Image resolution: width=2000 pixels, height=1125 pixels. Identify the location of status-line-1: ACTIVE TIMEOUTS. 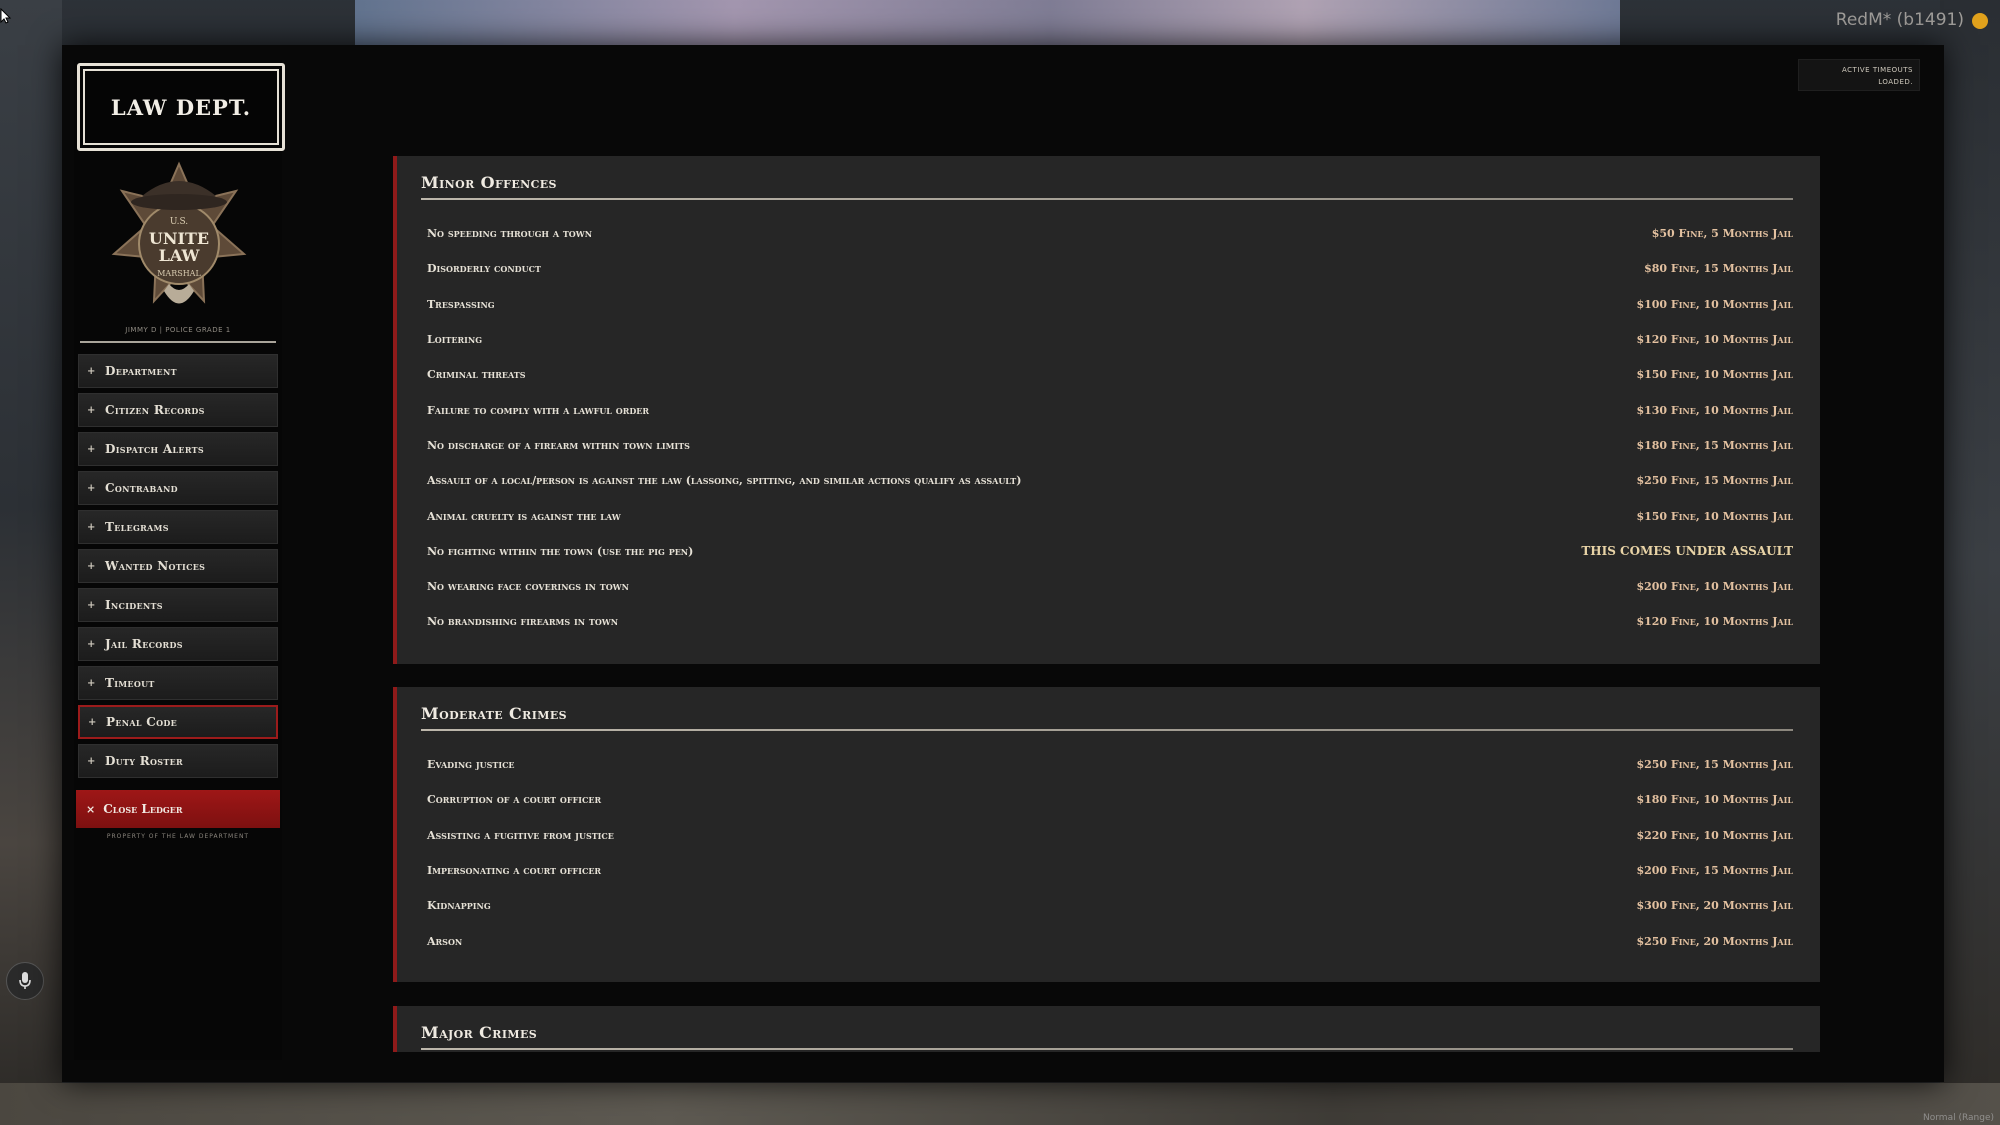
(1877, 70).